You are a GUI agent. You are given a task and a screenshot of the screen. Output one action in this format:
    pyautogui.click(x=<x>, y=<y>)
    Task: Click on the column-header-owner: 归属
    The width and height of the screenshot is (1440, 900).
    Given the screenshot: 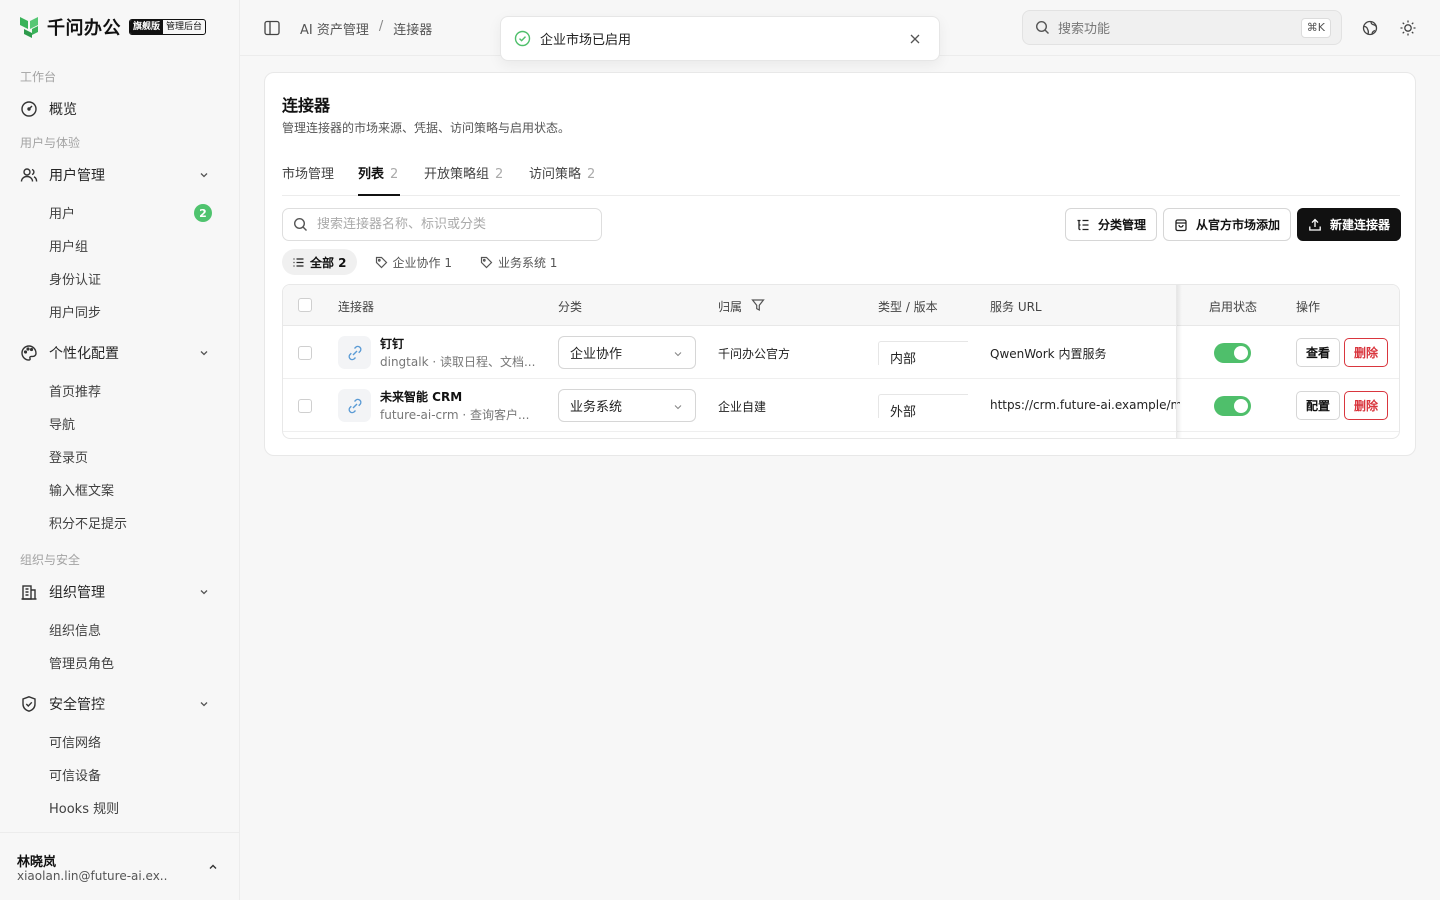 What is the action you would take?
    pyautogui.click(x=730, y=307)
    